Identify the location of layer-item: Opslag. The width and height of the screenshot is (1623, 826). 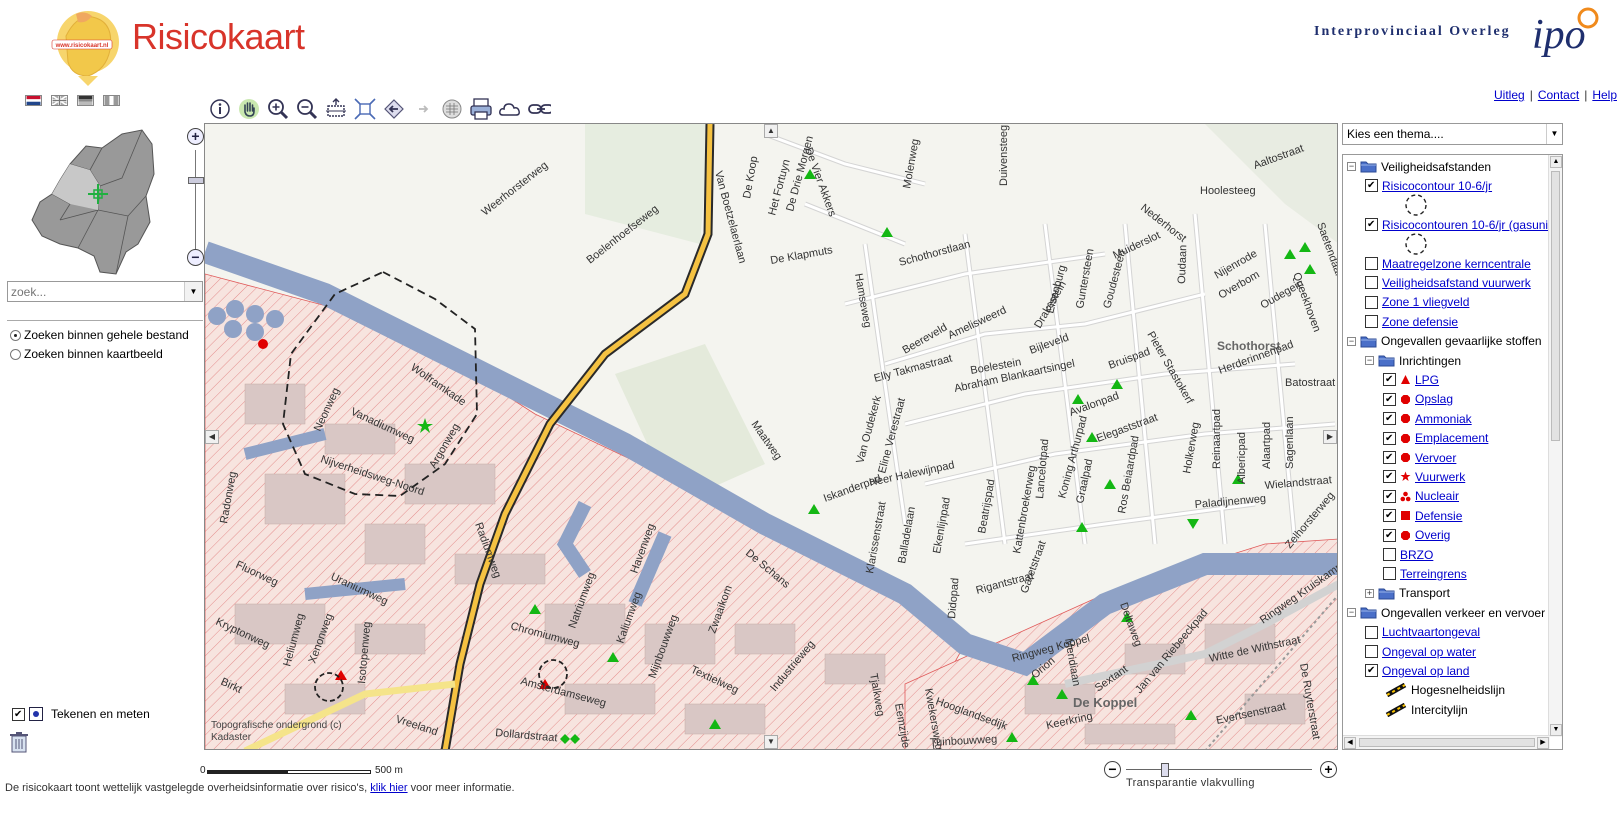
(1418, 399).